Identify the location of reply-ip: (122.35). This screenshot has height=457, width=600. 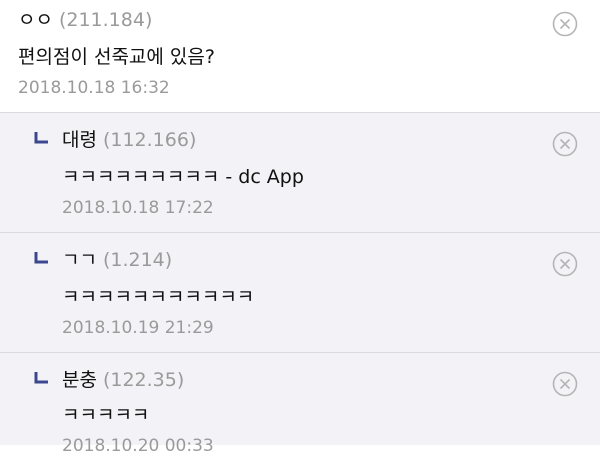
(143, 380).